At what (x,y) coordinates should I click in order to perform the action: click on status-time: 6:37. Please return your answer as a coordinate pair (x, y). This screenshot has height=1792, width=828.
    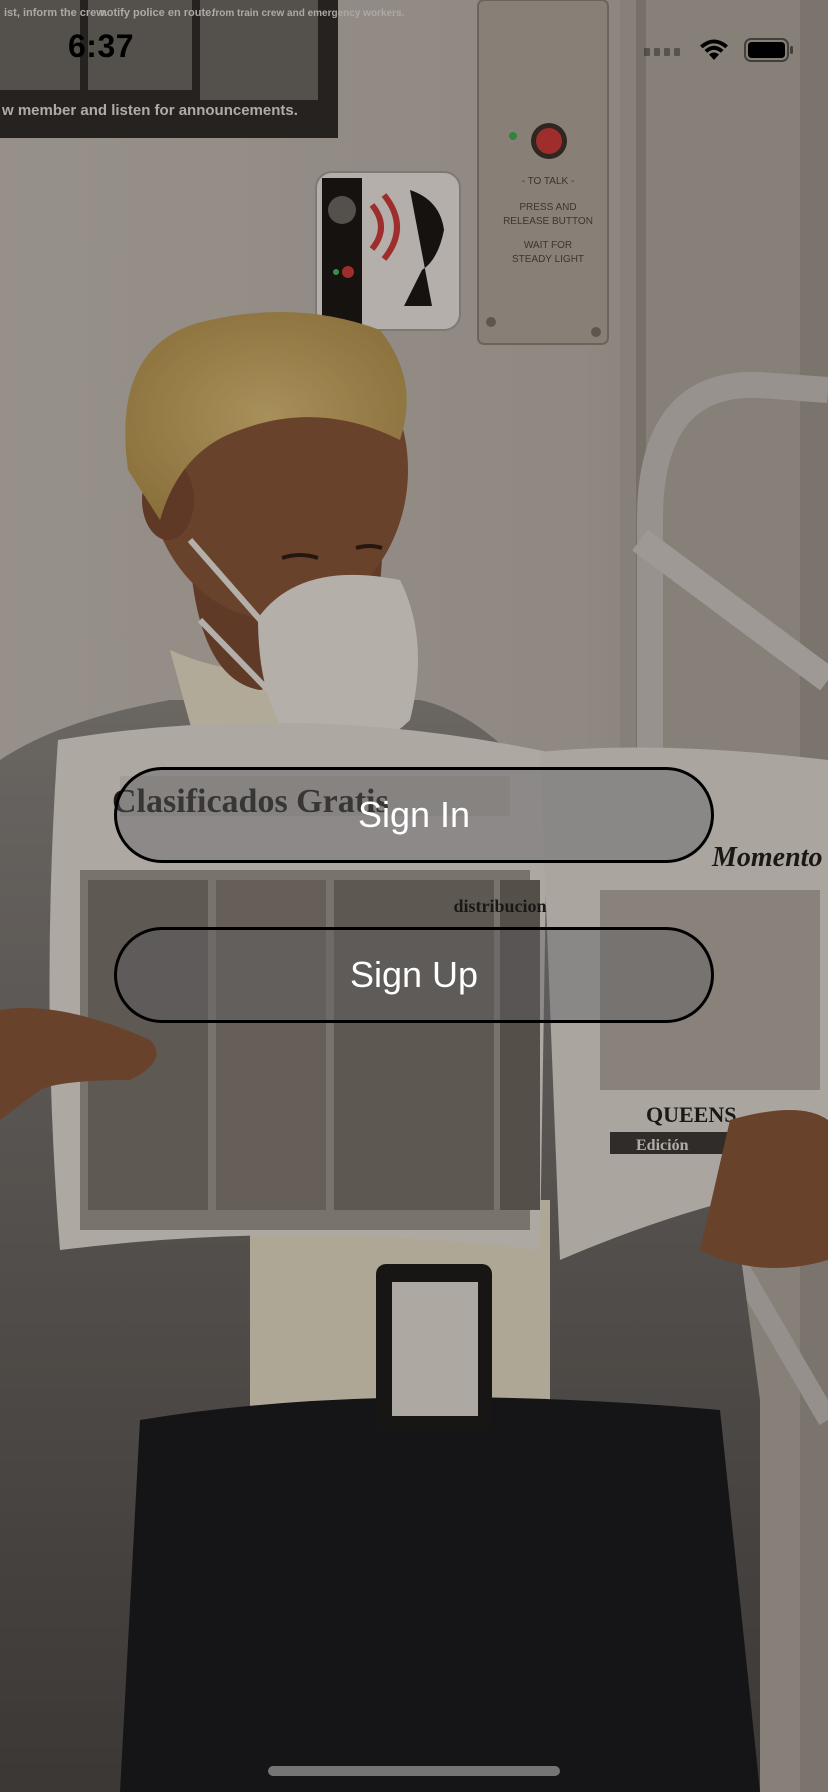
    Looking at the image, I should click on (101, 46).